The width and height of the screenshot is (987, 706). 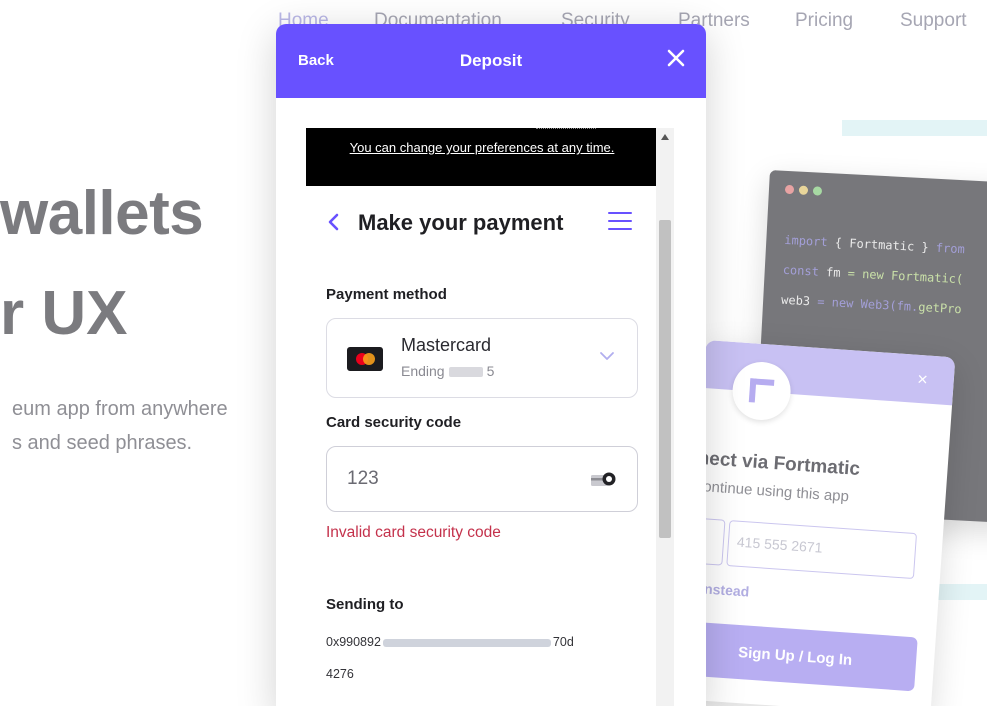 I want to click on cookie-divider, so click(x=566, y=129).